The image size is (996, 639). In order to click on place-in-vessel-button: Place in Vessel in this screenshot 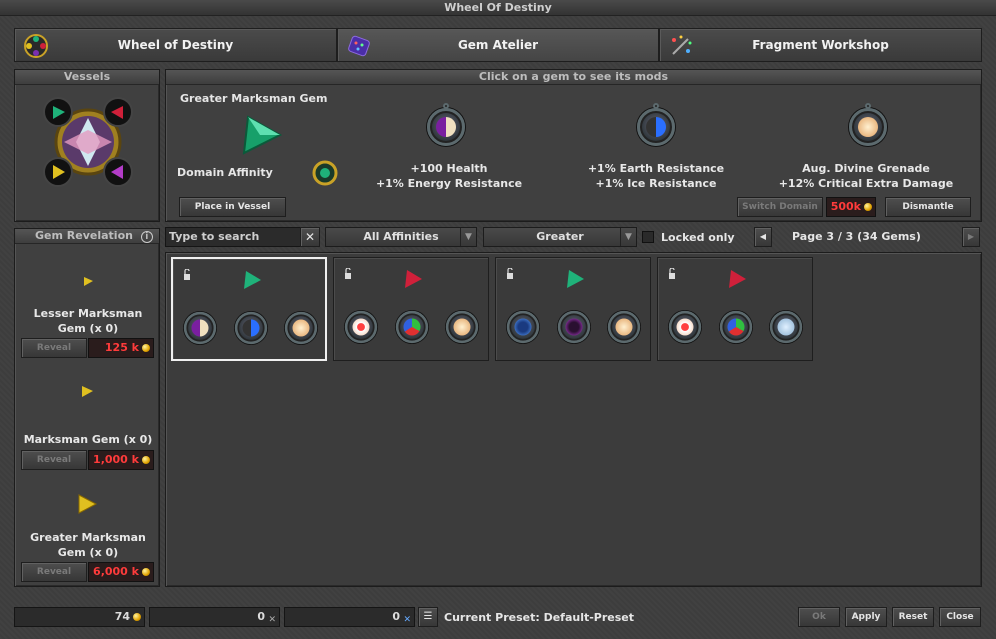, I will do `click(232, 207)`.